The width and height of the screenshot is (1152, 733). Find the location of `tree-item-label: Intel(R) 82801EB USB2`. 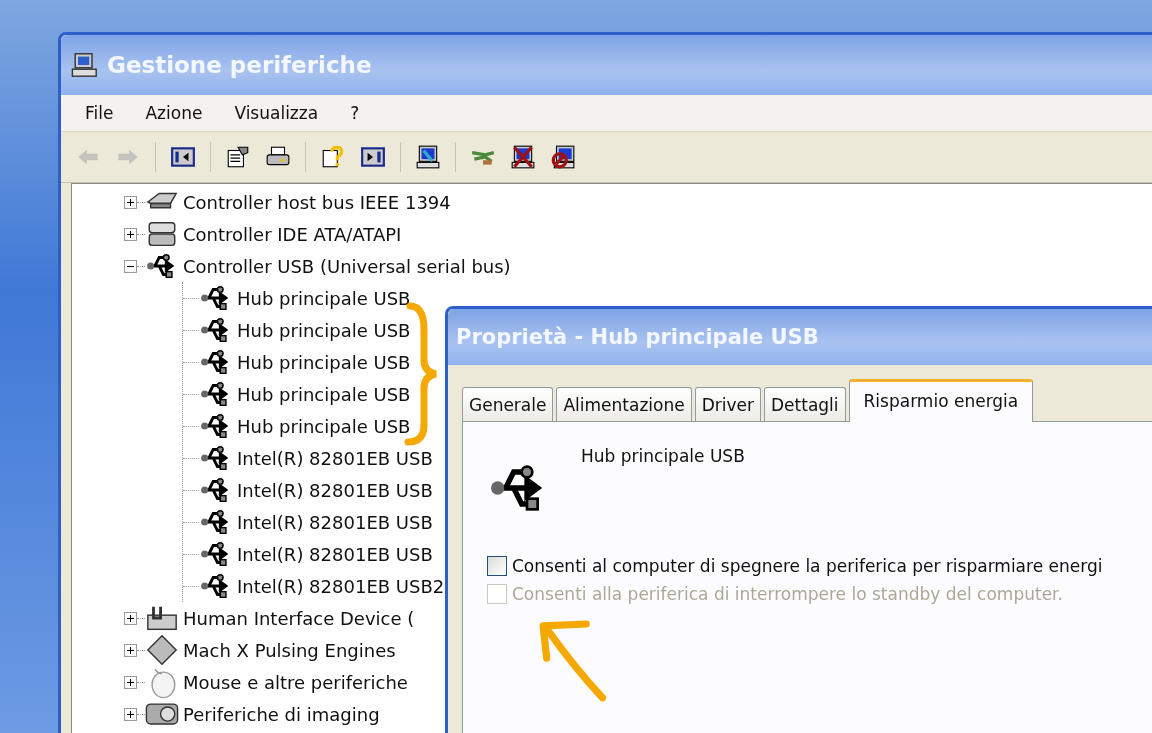

tree-item-label: Intel(R) 82801EB USB2 is located at coordinates (341, 586).